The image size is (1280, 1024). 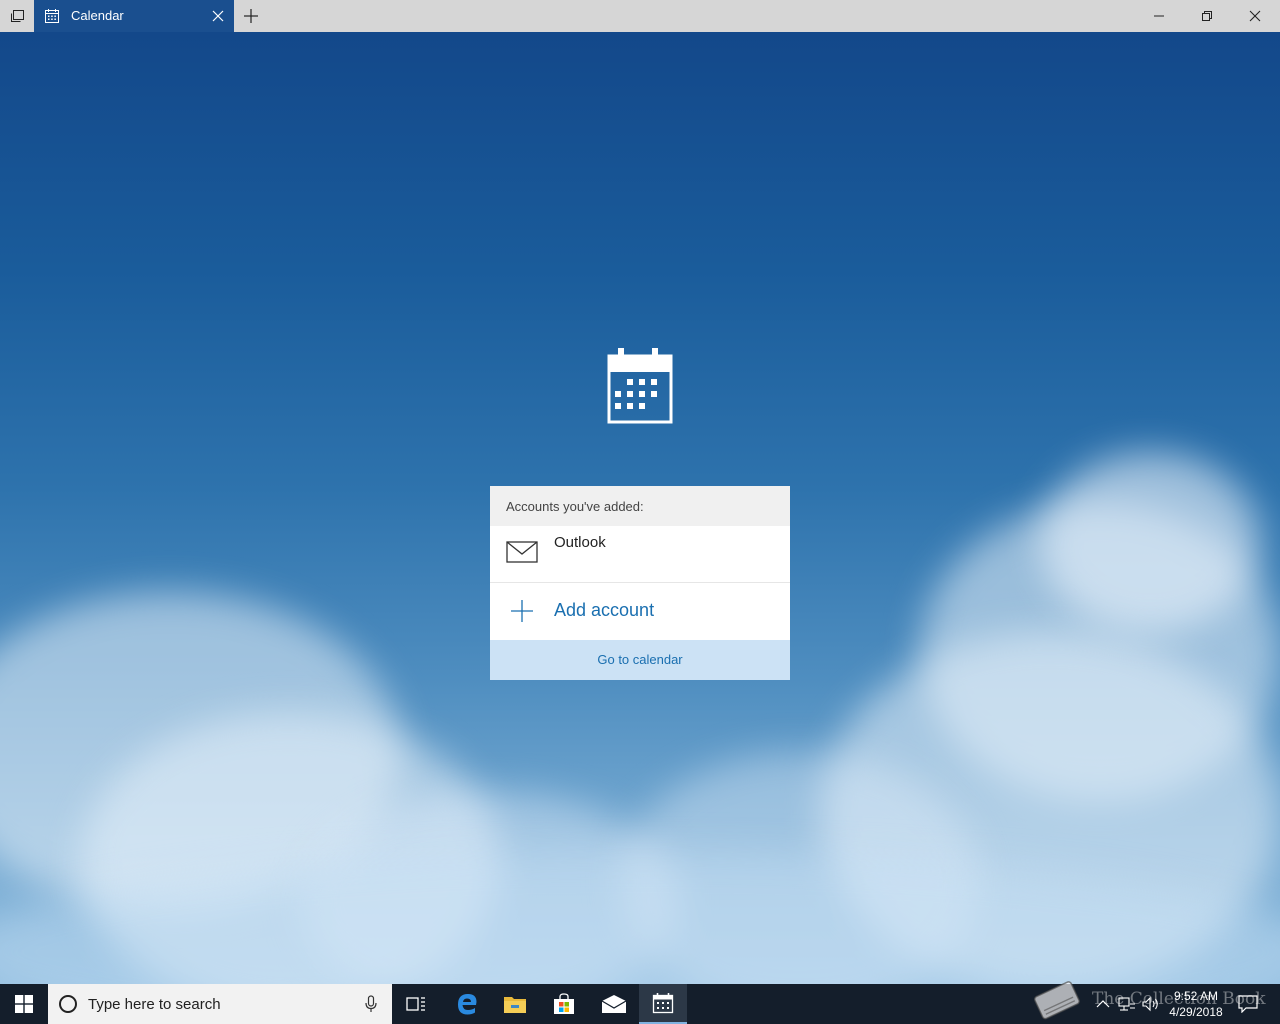 I want to click on add-account-button: Add account, so click(x=640, y=611).